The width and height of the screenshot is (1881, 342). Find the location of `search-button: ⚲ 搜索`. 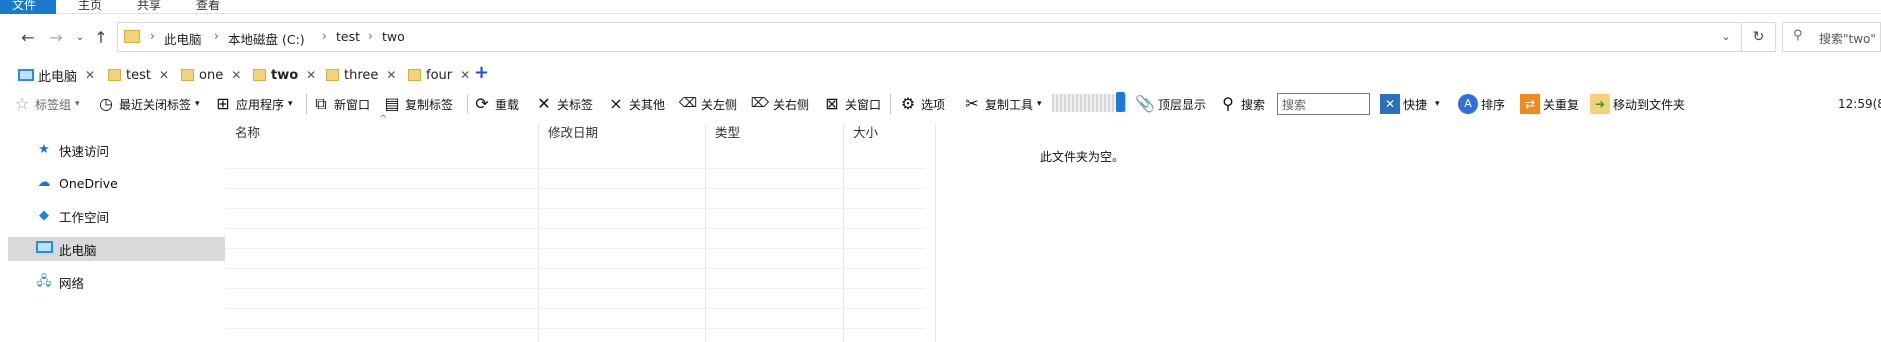

search-button: ⚲ 搜索 is located at coordinates (1241, 104).